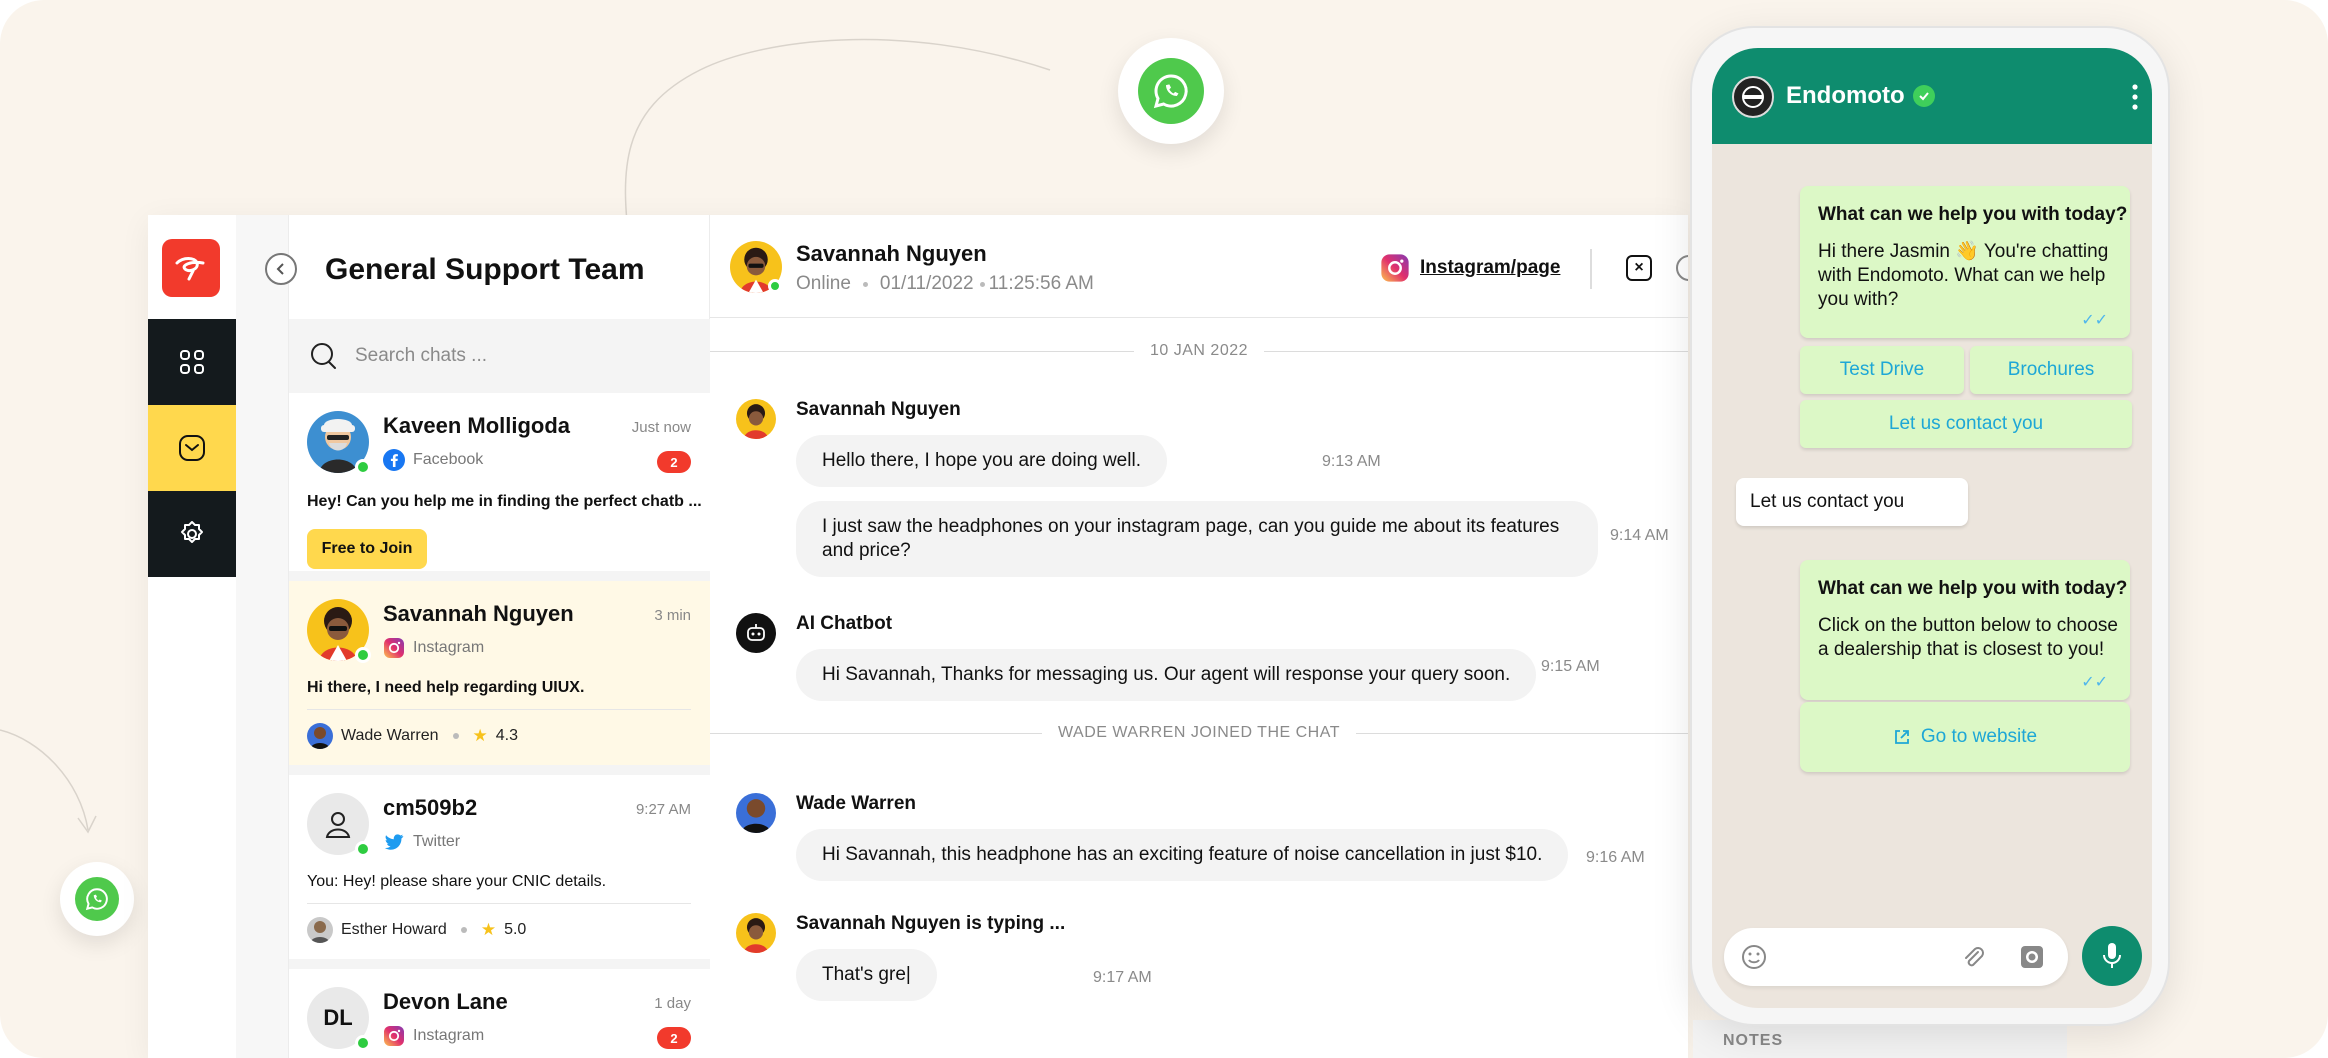 This screenshot has width=2328, height=1058. I want to click on chevron-left-icon, so click(280, 269).